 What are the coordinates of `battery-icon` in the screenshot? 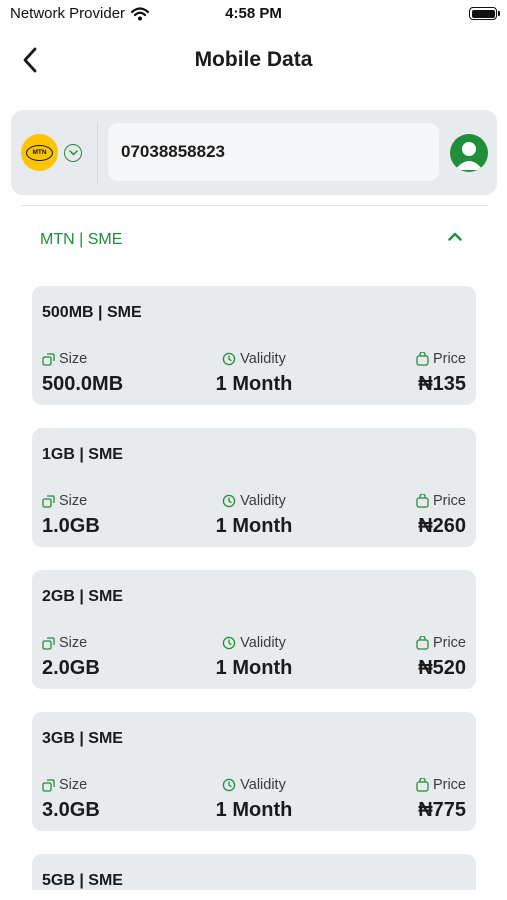 It's located at (484, 13).